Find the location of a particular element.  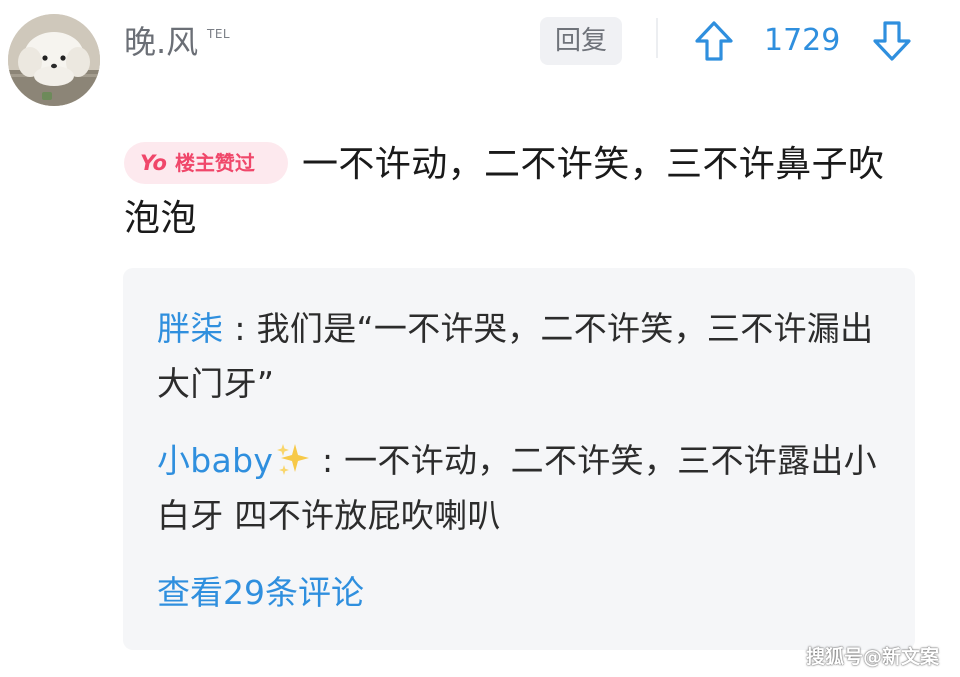

reply-button: 回复 is located at coordinates (581, 41).